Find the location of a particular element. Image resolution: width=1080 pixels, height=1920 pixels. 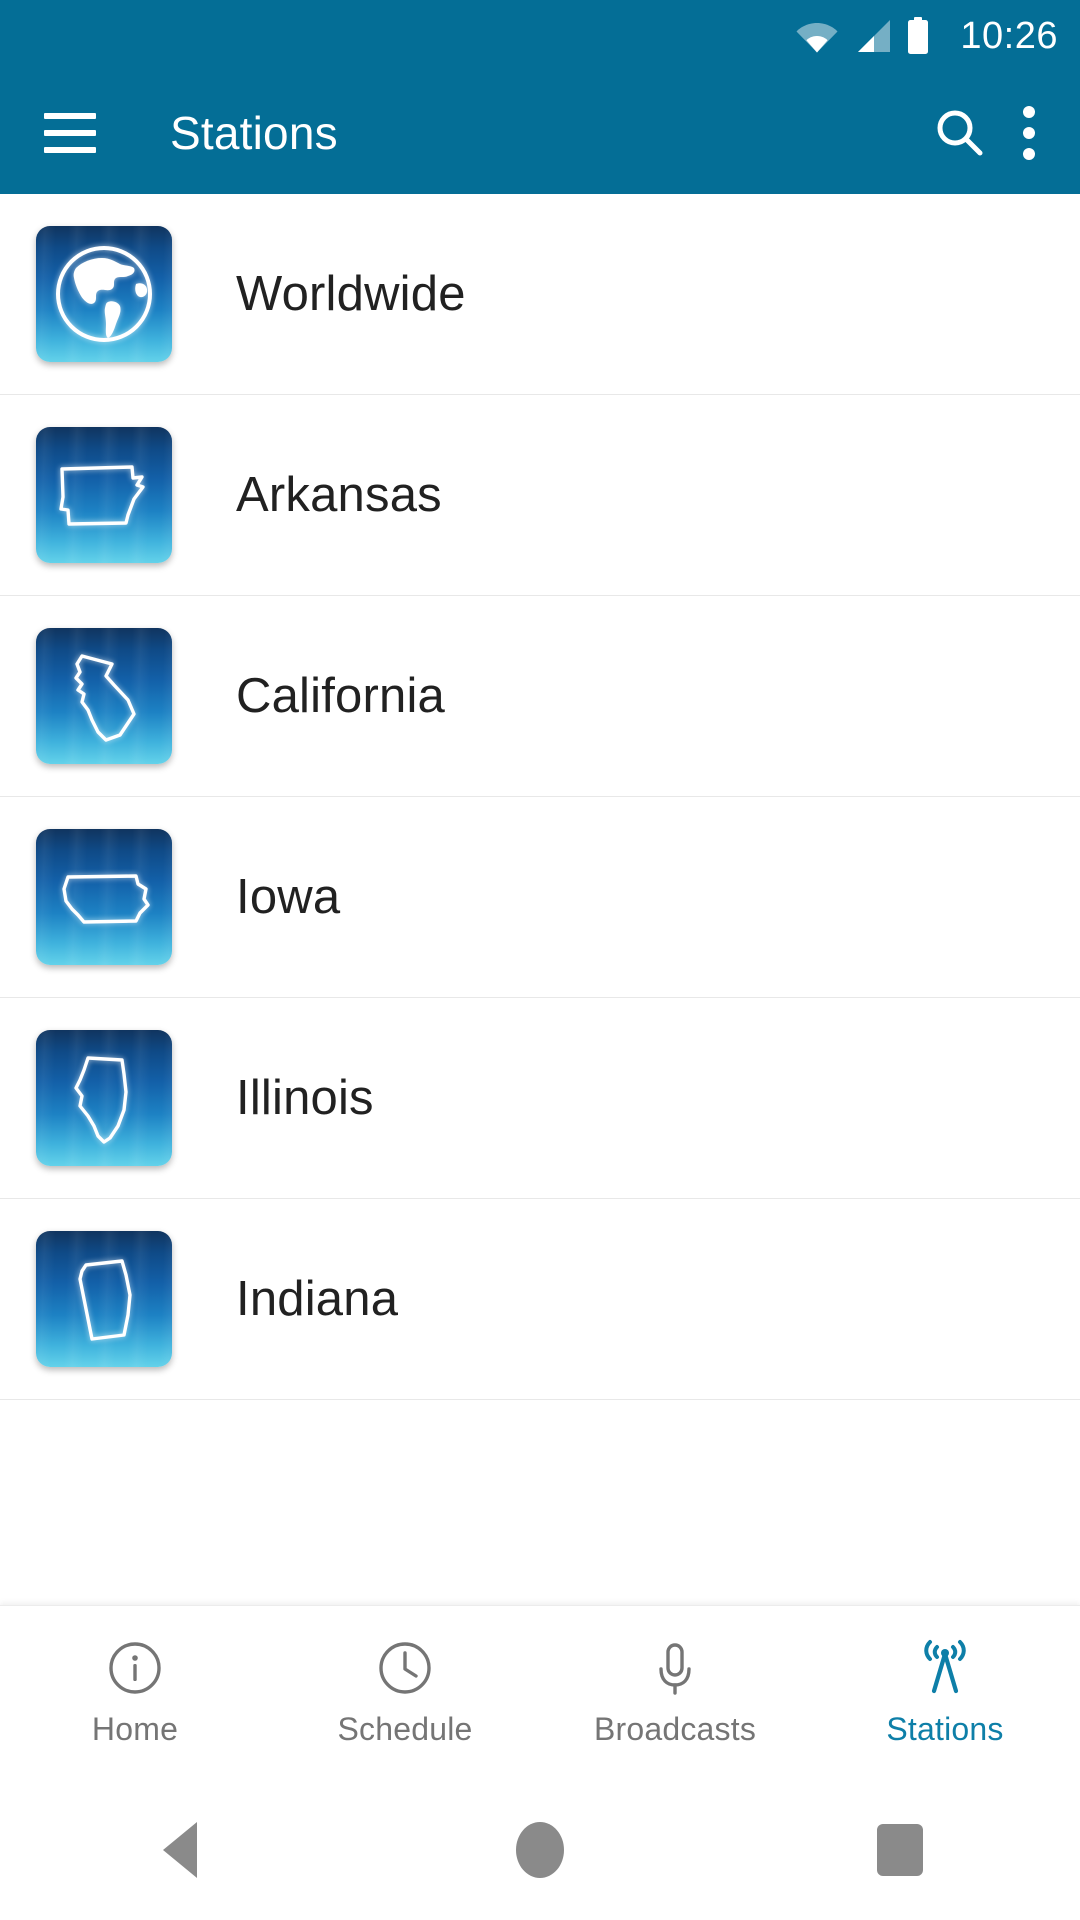

bottom-tab-bar: Home Schedule Broadcasts Stations is located at coordinates (540, 1692).